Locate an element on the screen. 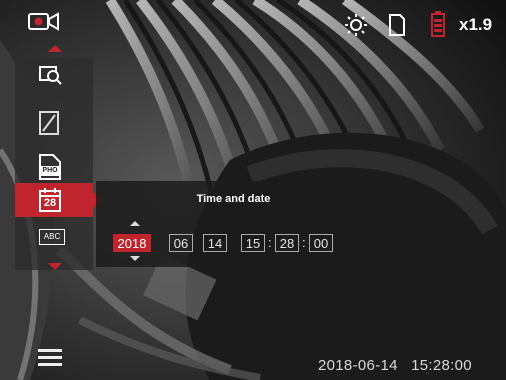 The width and height of the screenshot is (506, 380). video-record-icon is located at coordinates (45, 22).